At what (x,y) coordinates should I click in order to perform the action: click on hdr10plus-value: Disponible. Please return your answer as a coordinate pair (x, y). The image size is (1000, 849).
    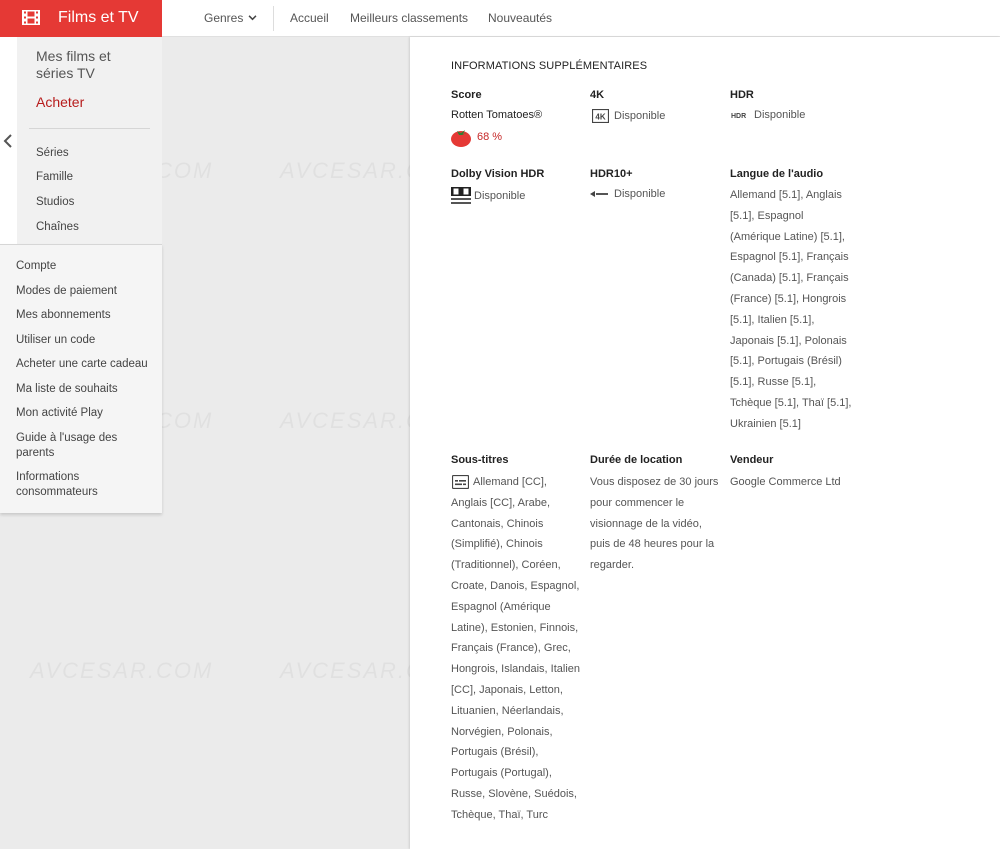
    Looking at the image, I should click on (627, 194).